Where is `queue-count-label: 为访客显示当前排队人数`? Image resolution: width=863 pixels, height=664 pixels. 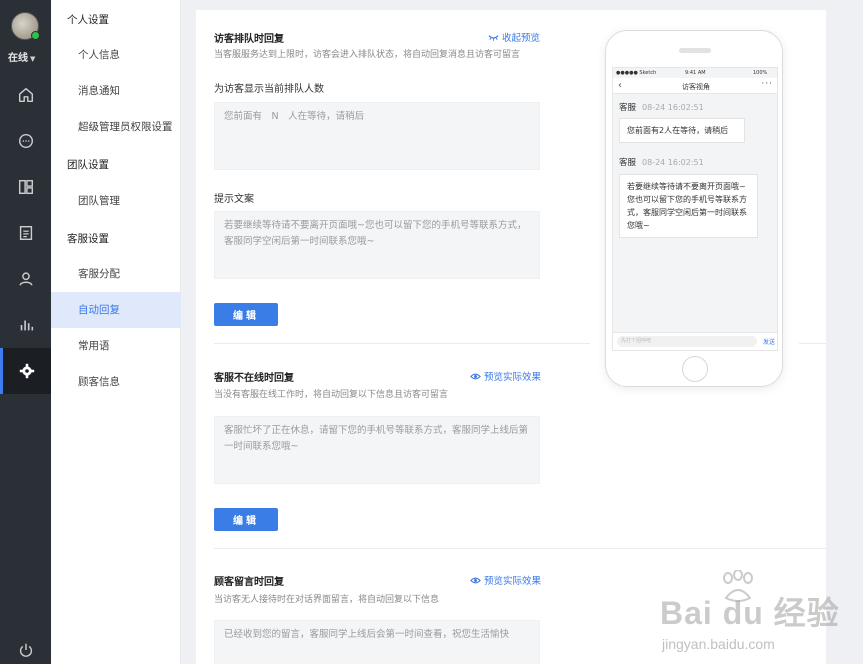 queue-count-label: 为访客显示当前排队人数 is located at coordinates (269, 89).